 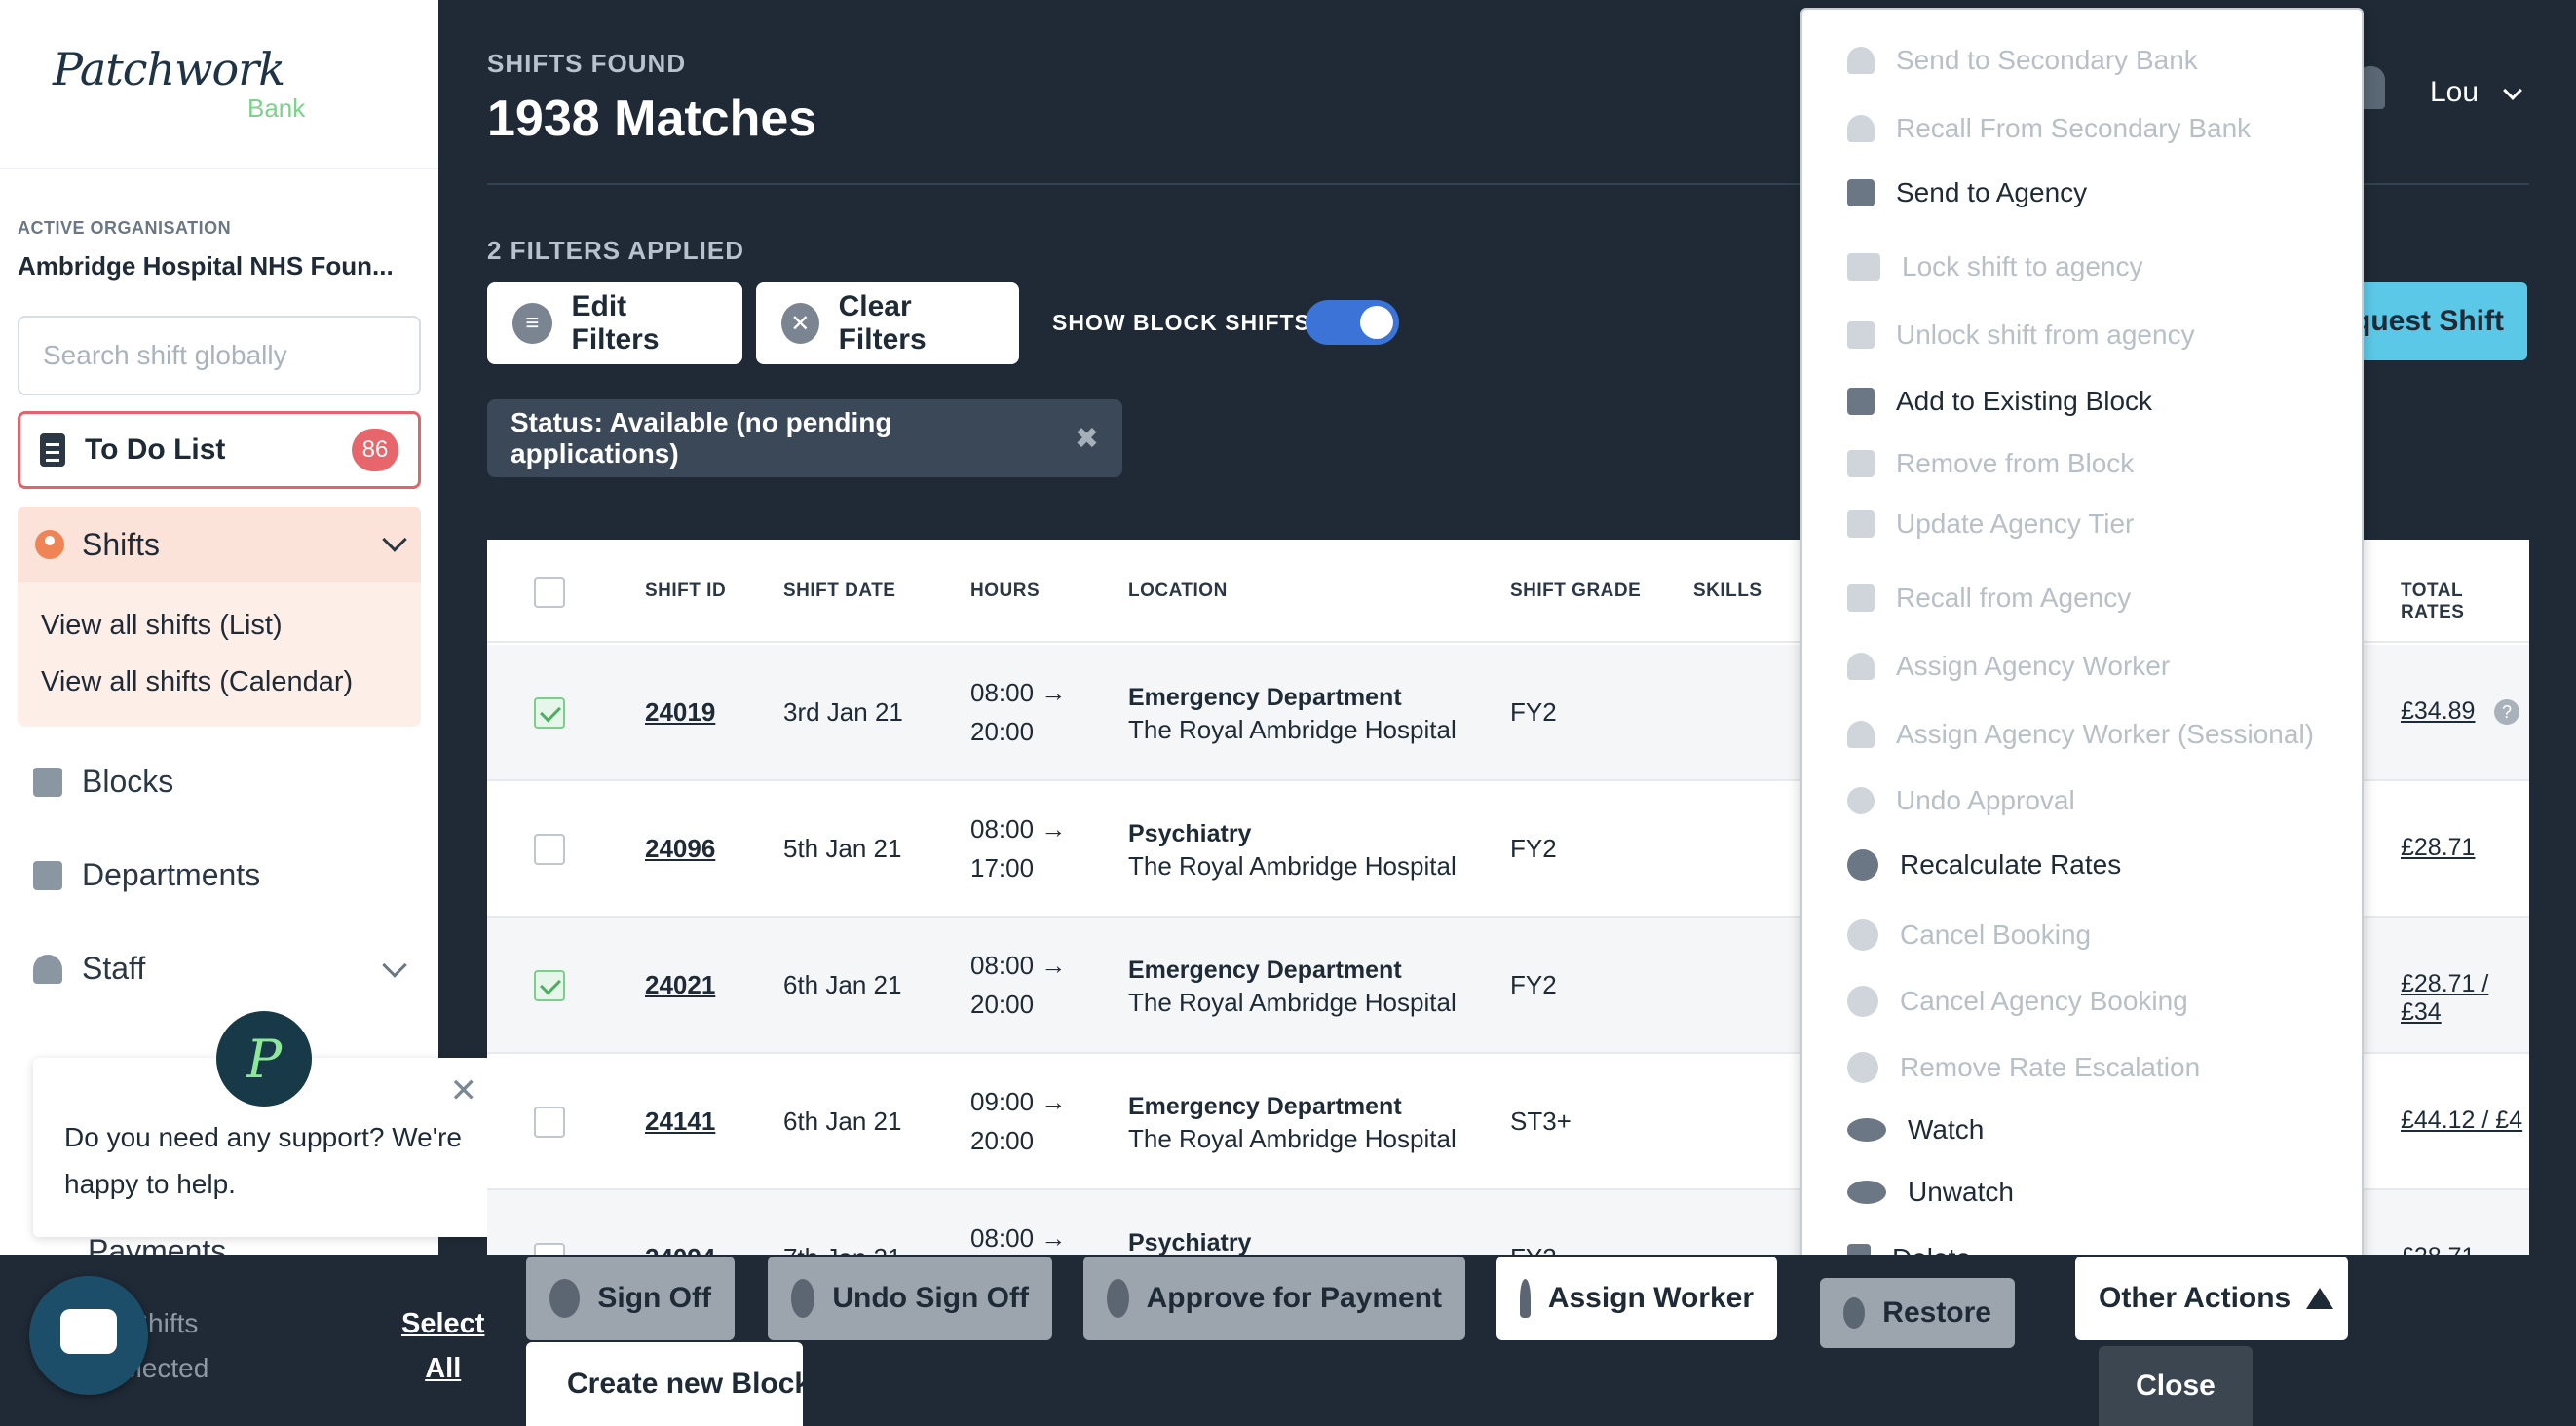 I want to click on menu-lock-to-agency: Lock shift to agency, so click(x=1994, y=267).